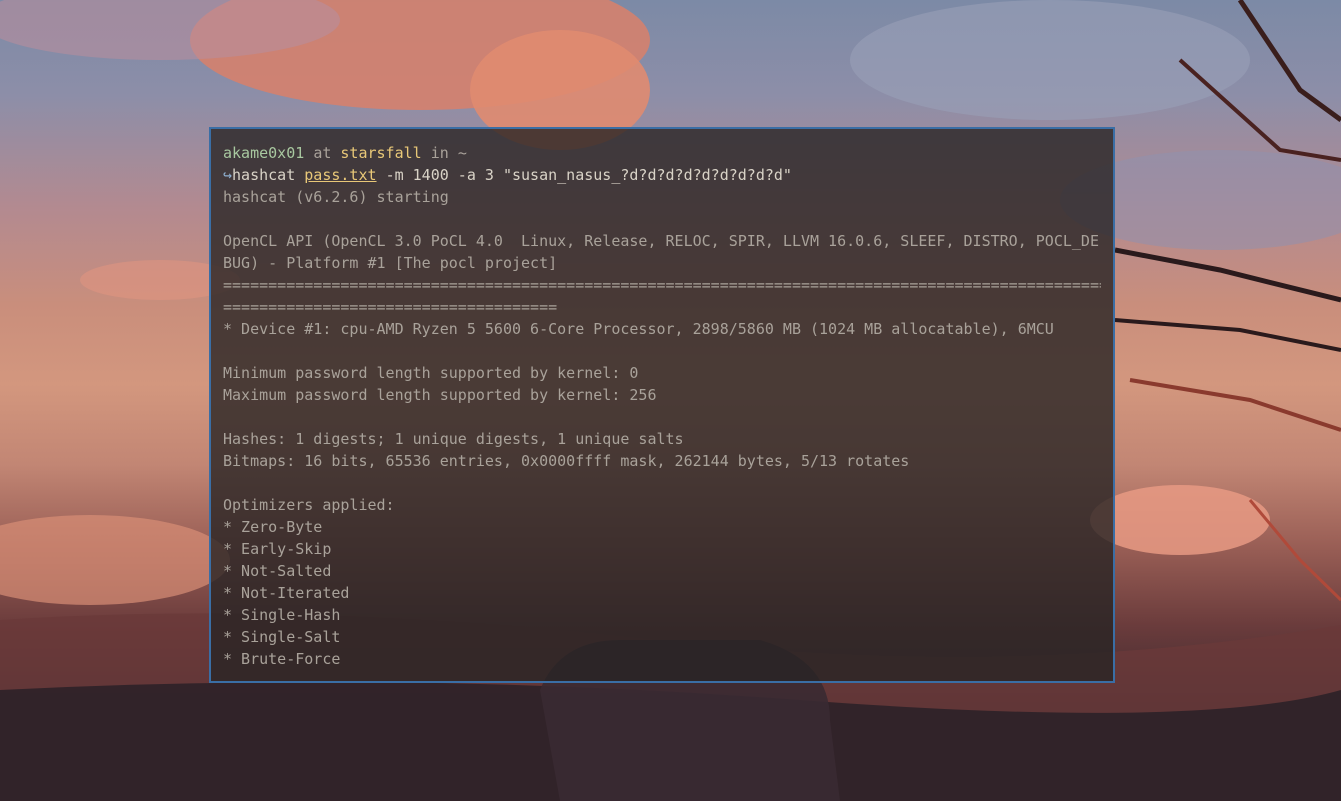 The image size is (1341, 801). I want to click on command-name: hashcat, so click(264, 175).